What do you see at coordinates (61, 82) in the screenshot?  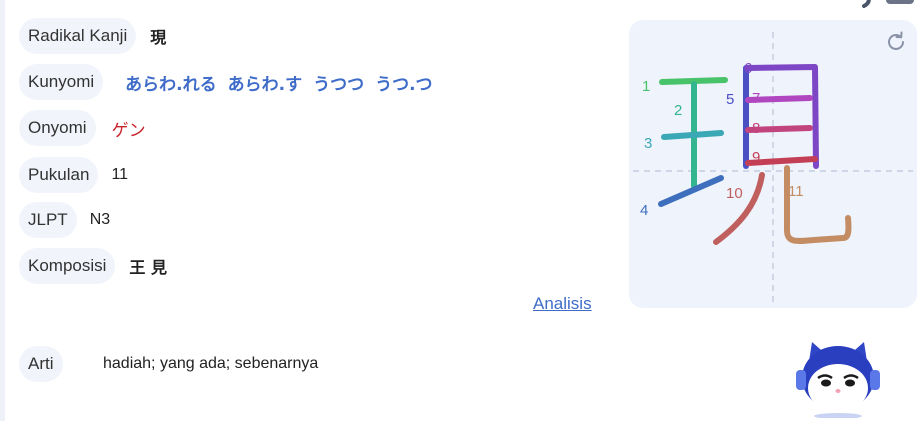 I see `kunyomi-label: Kunyomi` at bounding box center [61, 82].